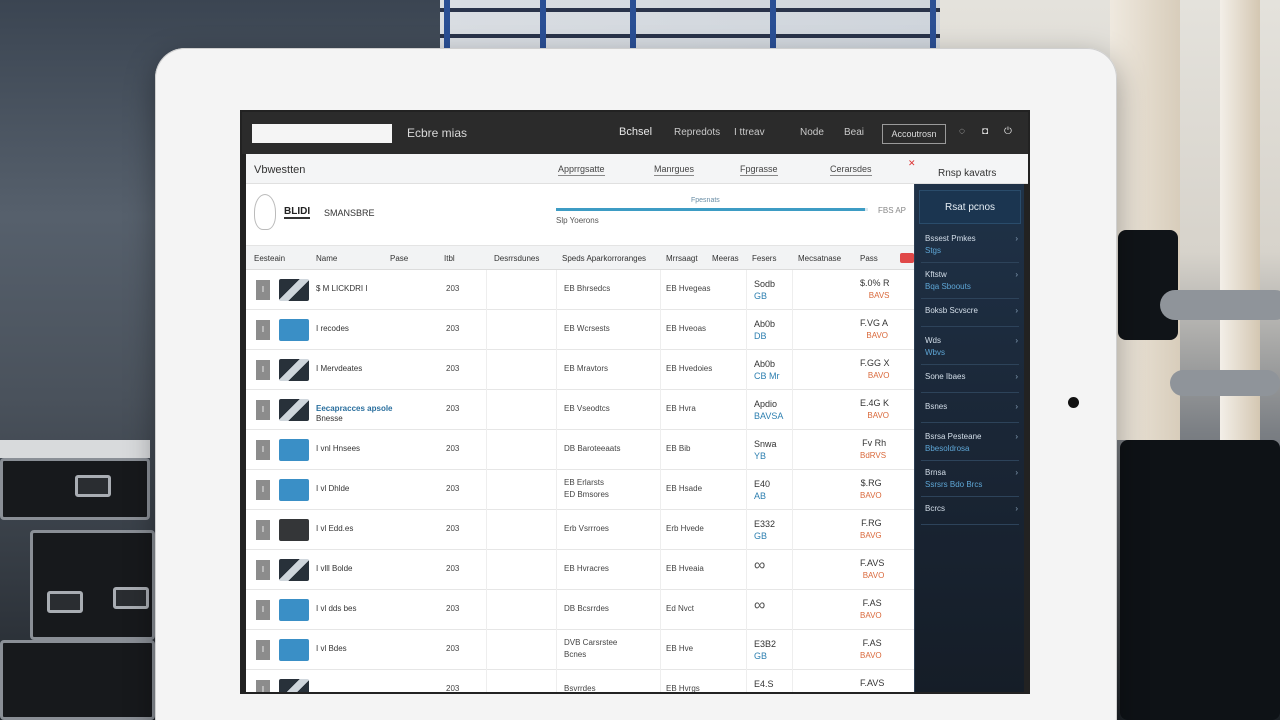  Describe the element at coordinates (851, 170) in the screenshot. I see `tab-cerarsdes: Cerarsdes` at that location.